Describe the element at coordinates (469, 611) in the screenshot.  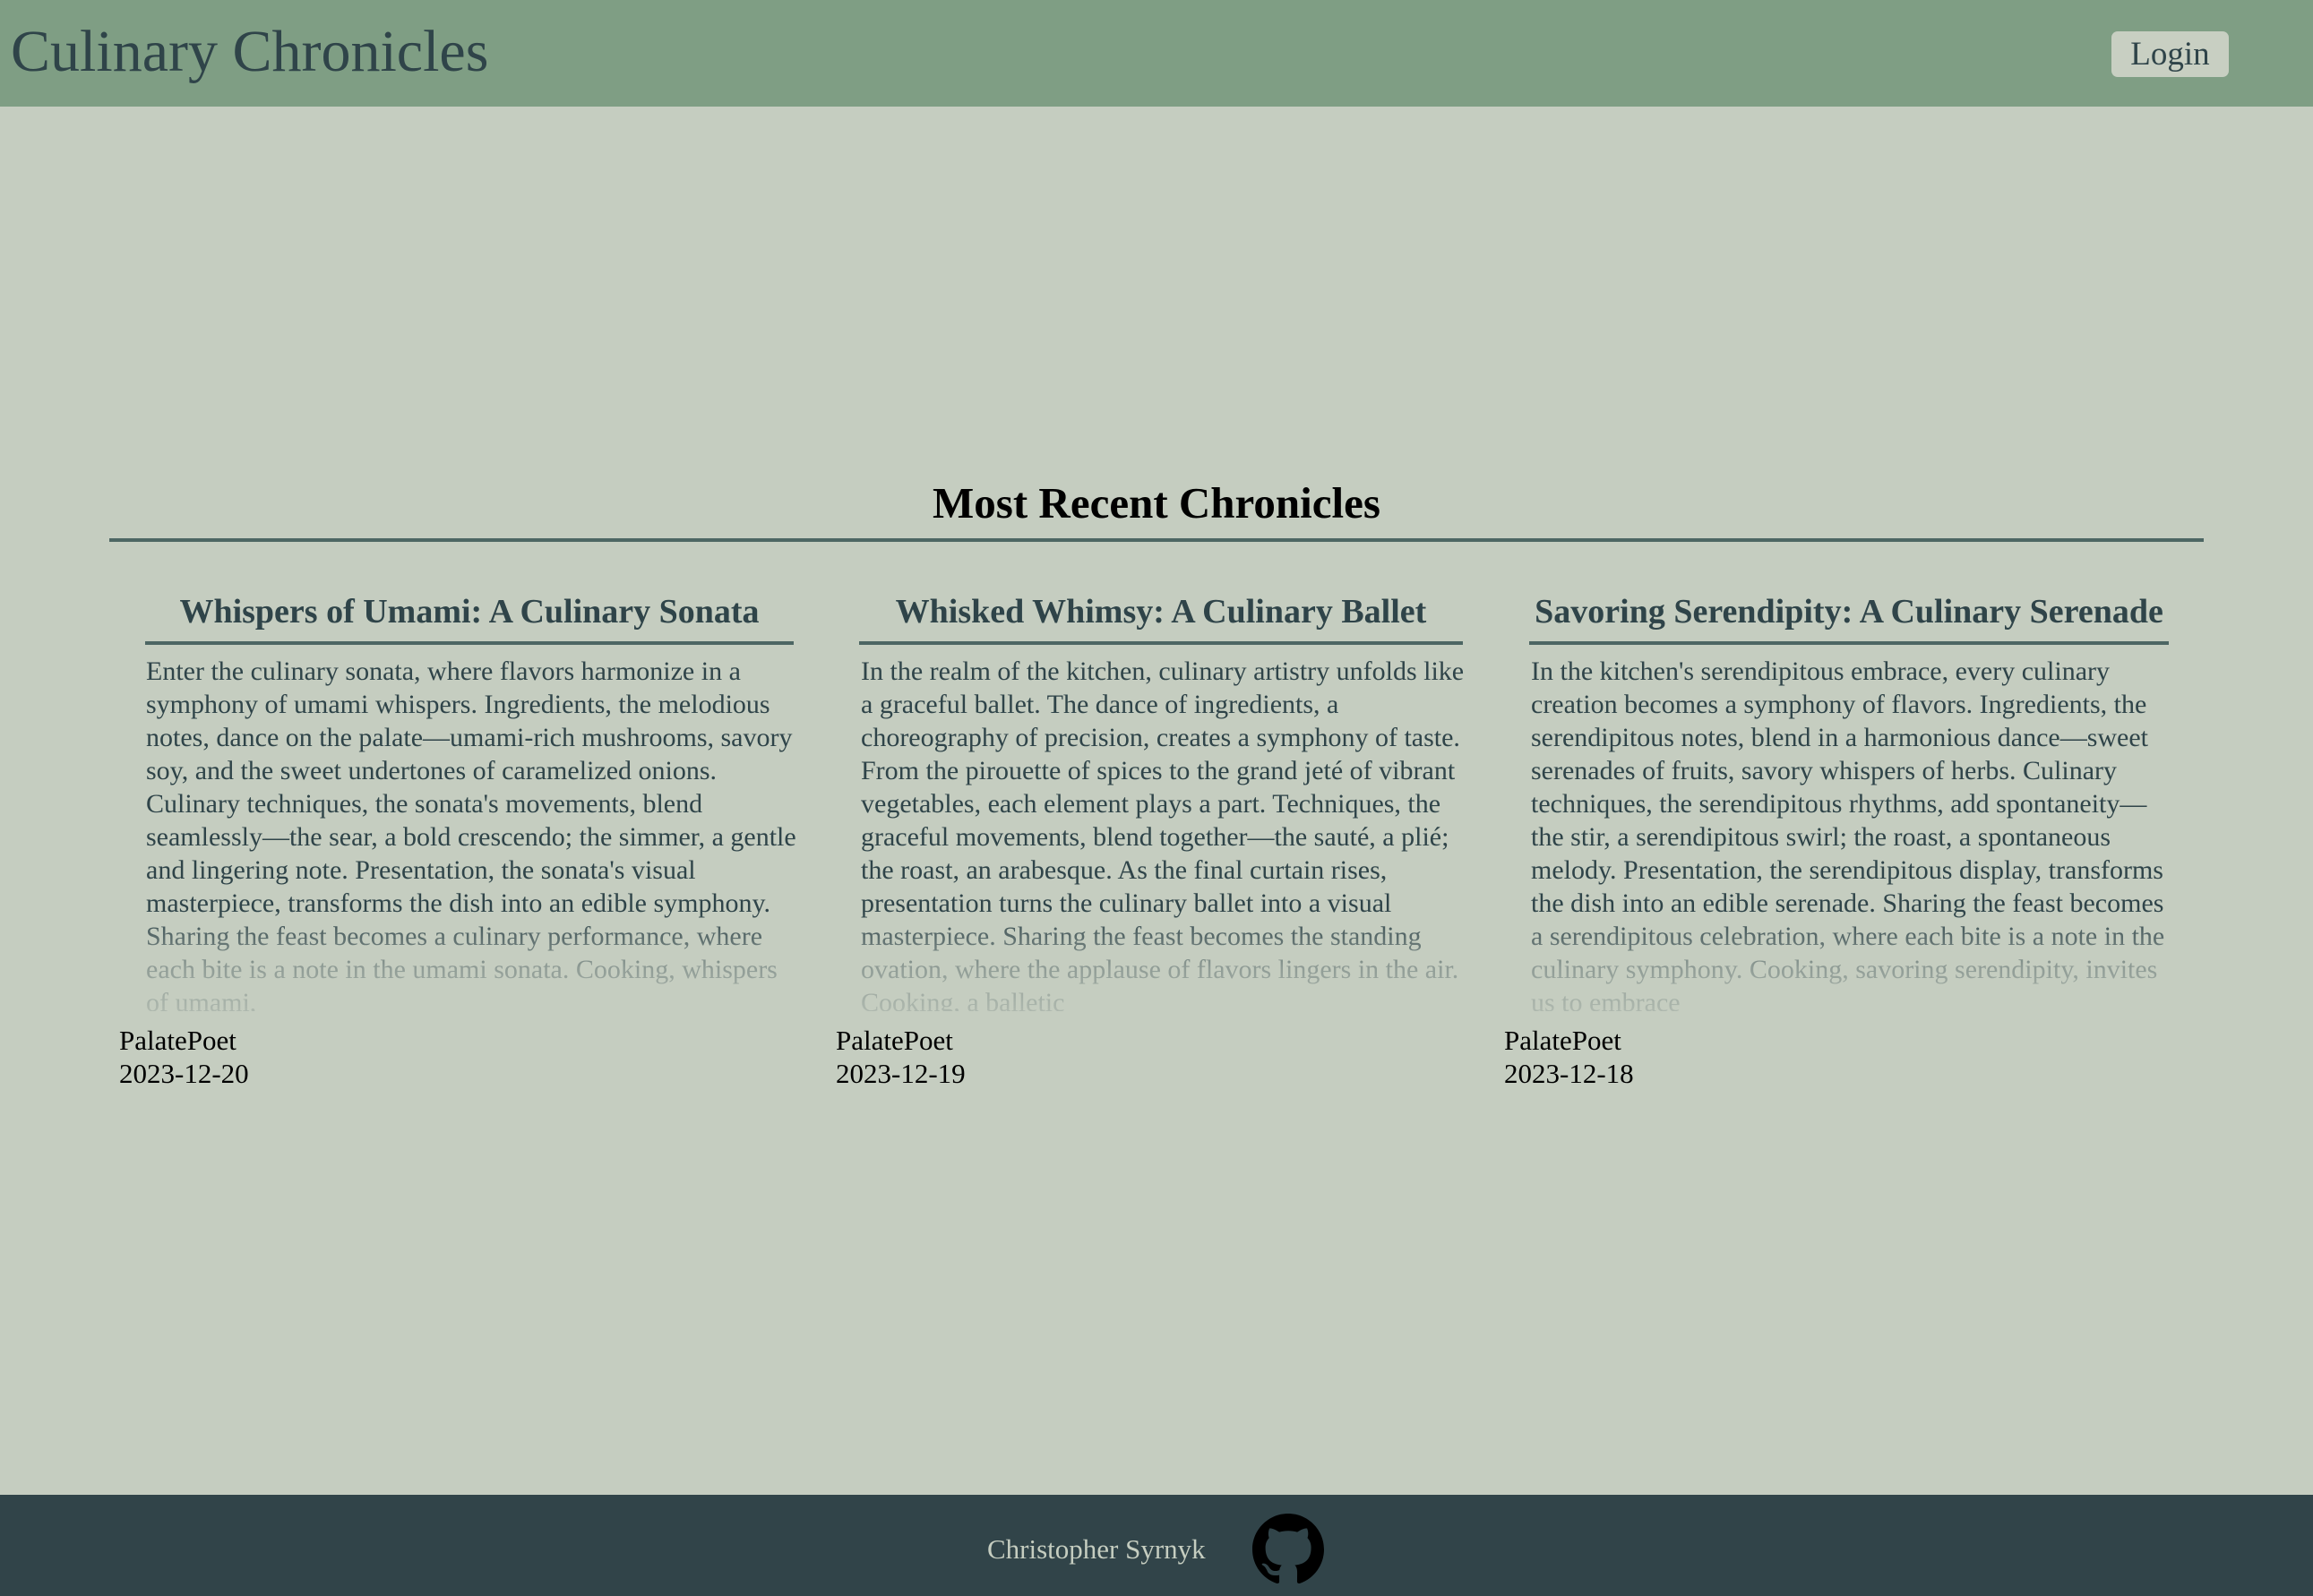
I see `post-title: Whispers of Umami: A Culinary Sonata` at that location.